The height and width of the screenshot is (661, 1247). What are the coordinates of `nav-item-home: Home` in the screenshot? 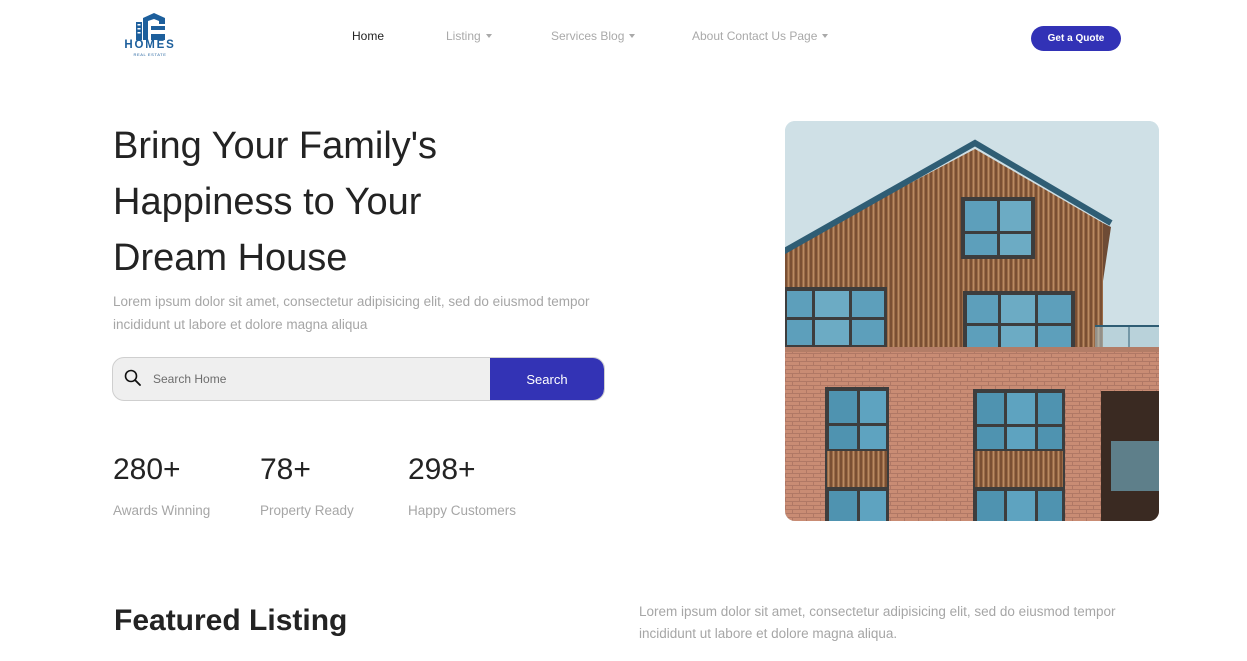 It's located at (368, 36).